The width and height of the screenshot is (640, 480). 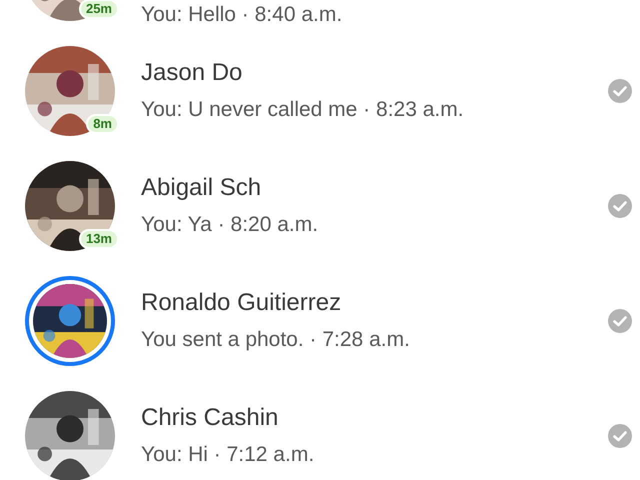 I want to click on message-preview: You: Hello · 8:40 a.m., so click(x=242, y=15).